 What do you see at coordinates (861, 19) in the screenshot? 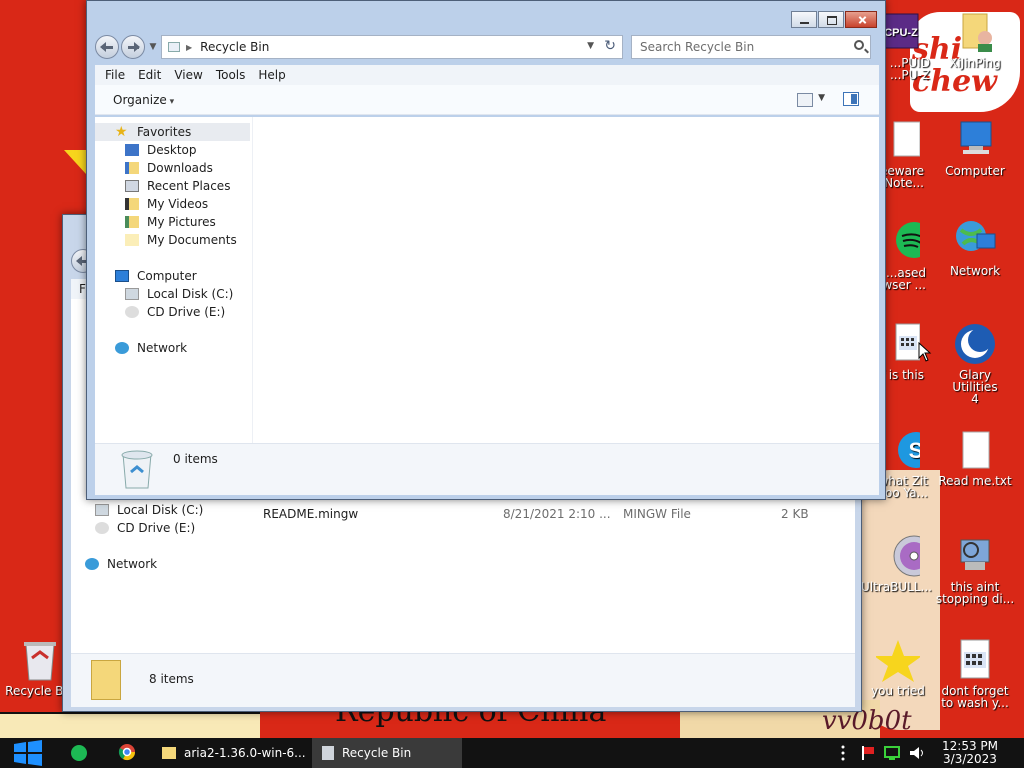
I see `close-button` at bounding box center [861, 19].